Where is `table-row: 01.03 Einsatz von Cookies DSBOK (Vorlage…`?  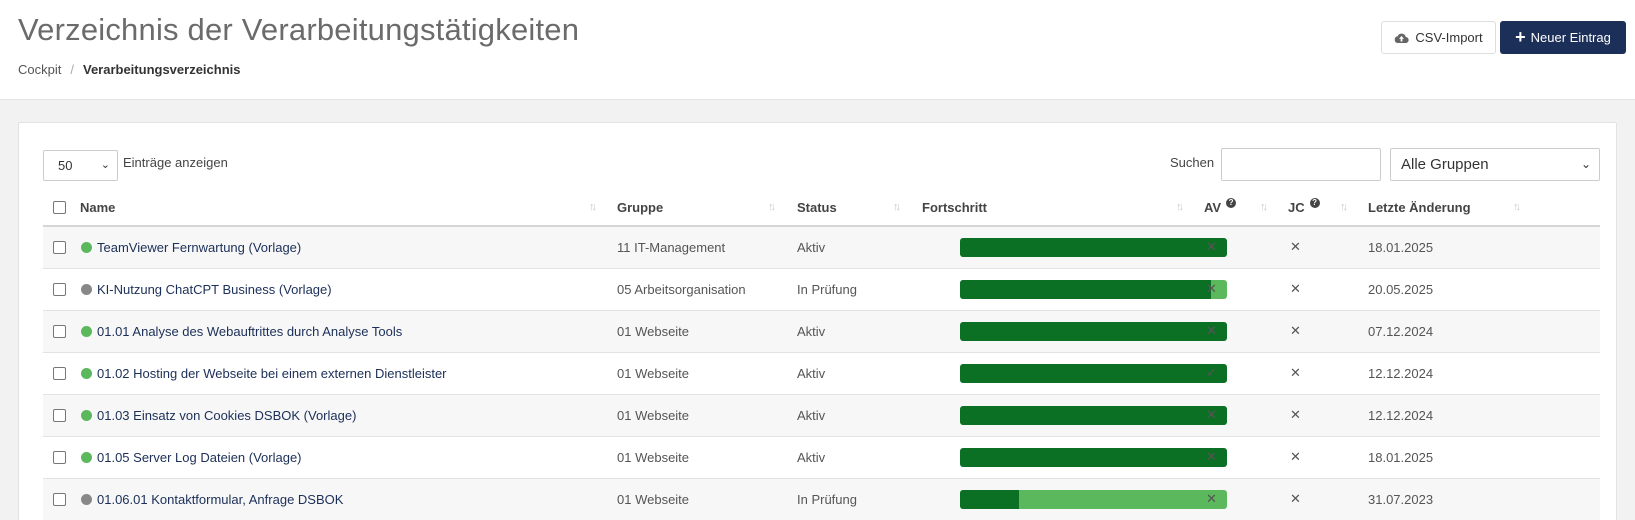 table-row: 01.03 Einsatz von Cookies DSBOK (Vorlage… is located at coordinates (821, 416).